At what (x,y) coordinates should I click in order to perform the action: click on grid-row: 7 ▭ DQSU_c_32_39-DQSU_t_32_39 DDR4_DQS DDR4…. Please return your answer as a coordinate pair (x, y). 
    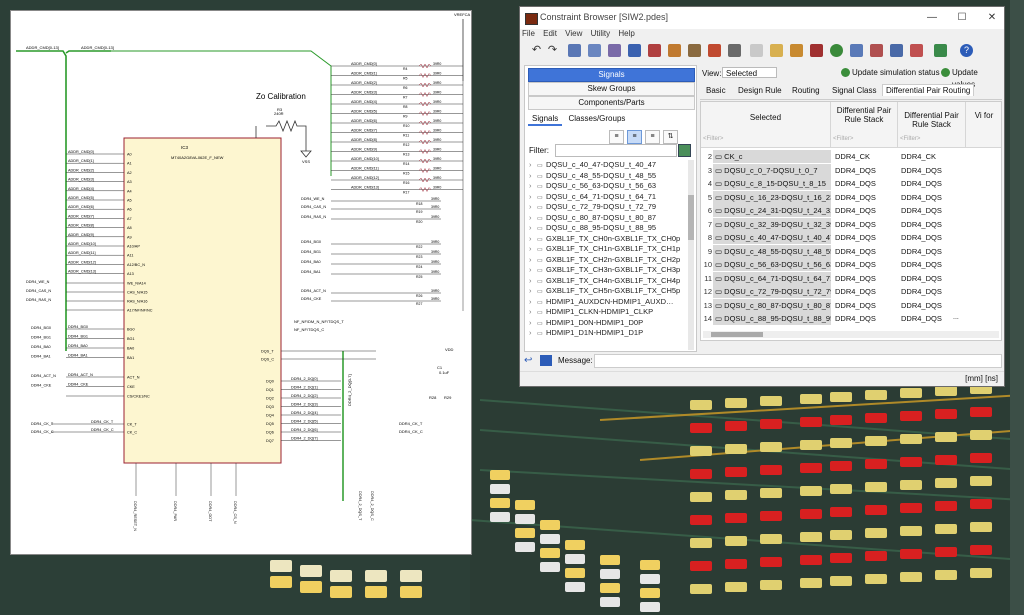
    Looking at the image, I should click on (851, 224).